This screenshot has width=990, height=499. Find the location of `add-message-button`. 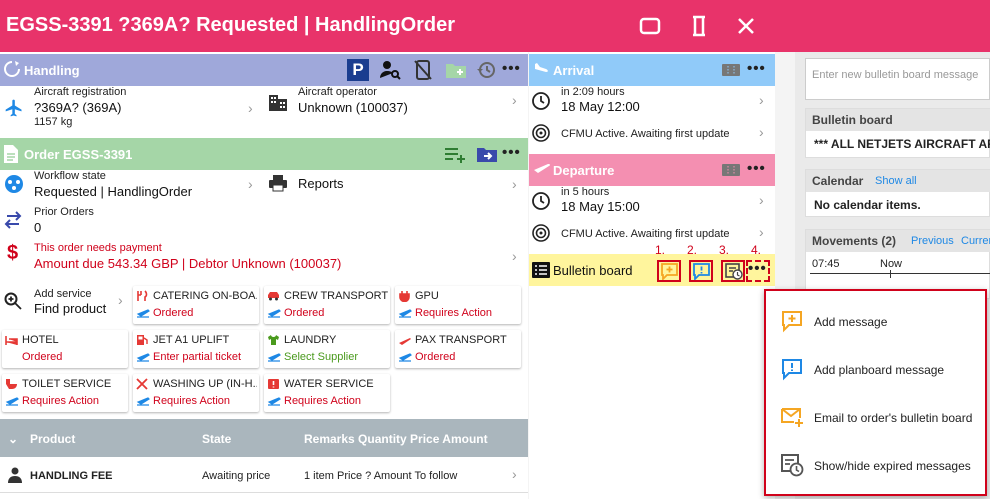

add-message-button is located at coordinates (669, 271).